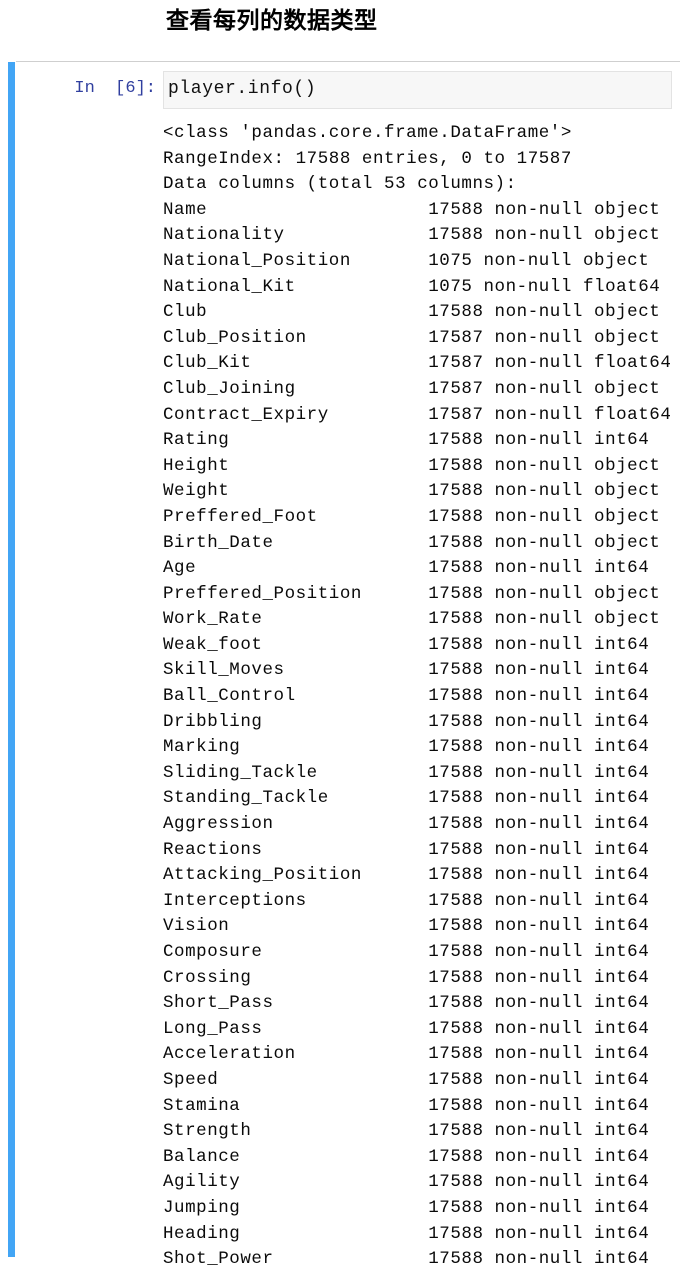  Describe the element at coordinates (348, 61) in the screenshot. I see `cell-top-divider` at that location.